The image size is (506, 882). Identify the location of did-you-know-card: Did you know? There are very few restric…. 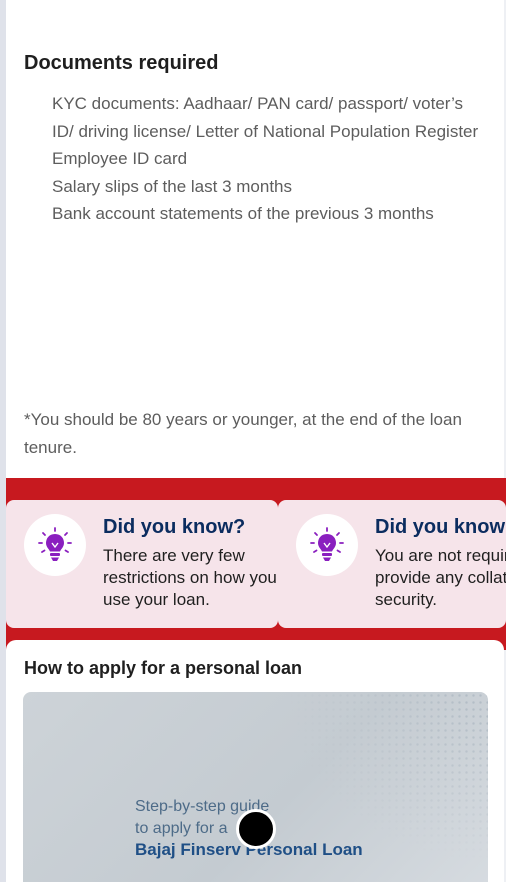
(142, 564).